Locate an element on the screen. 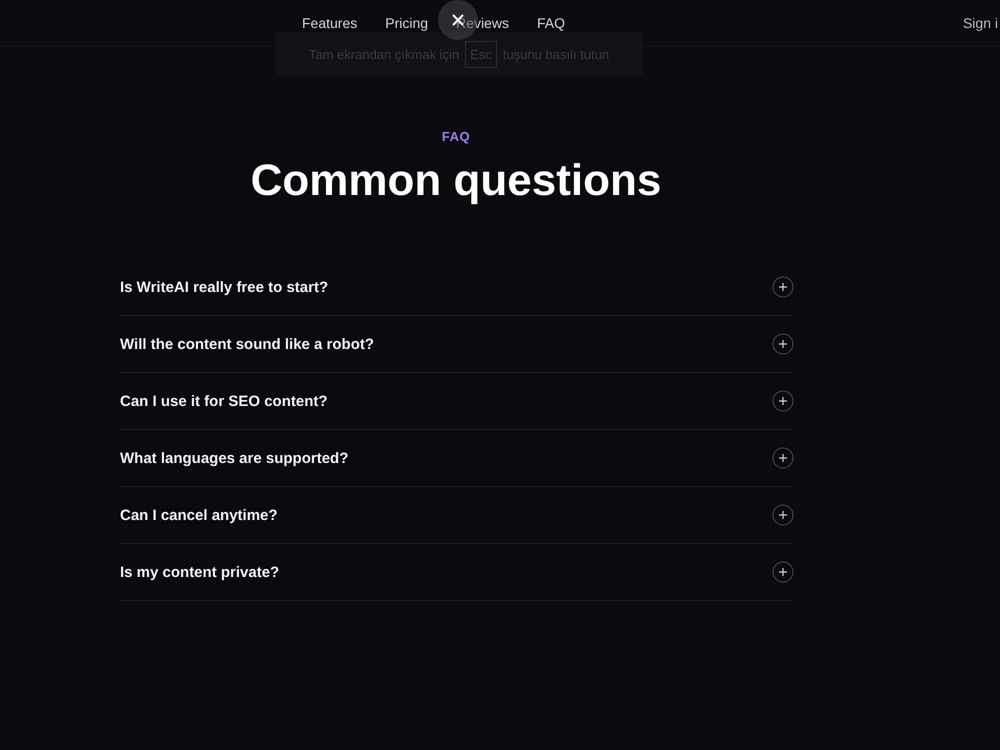 Image resolution: width=1000 pixels, height=750 pixels. section-label: FAQ is located at coordinates (456, 136).